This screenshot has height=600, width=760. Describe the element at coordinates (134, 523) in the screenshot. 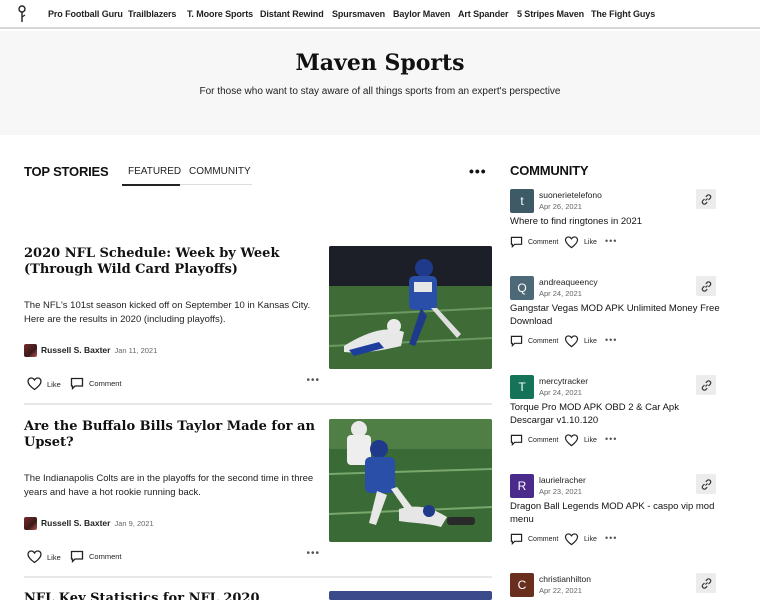

I see `article-date: Jan 9, 2021` at that location.